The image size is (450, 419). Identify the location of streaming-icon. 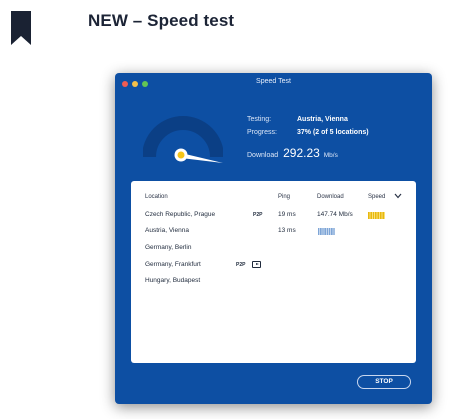
(256, 264).